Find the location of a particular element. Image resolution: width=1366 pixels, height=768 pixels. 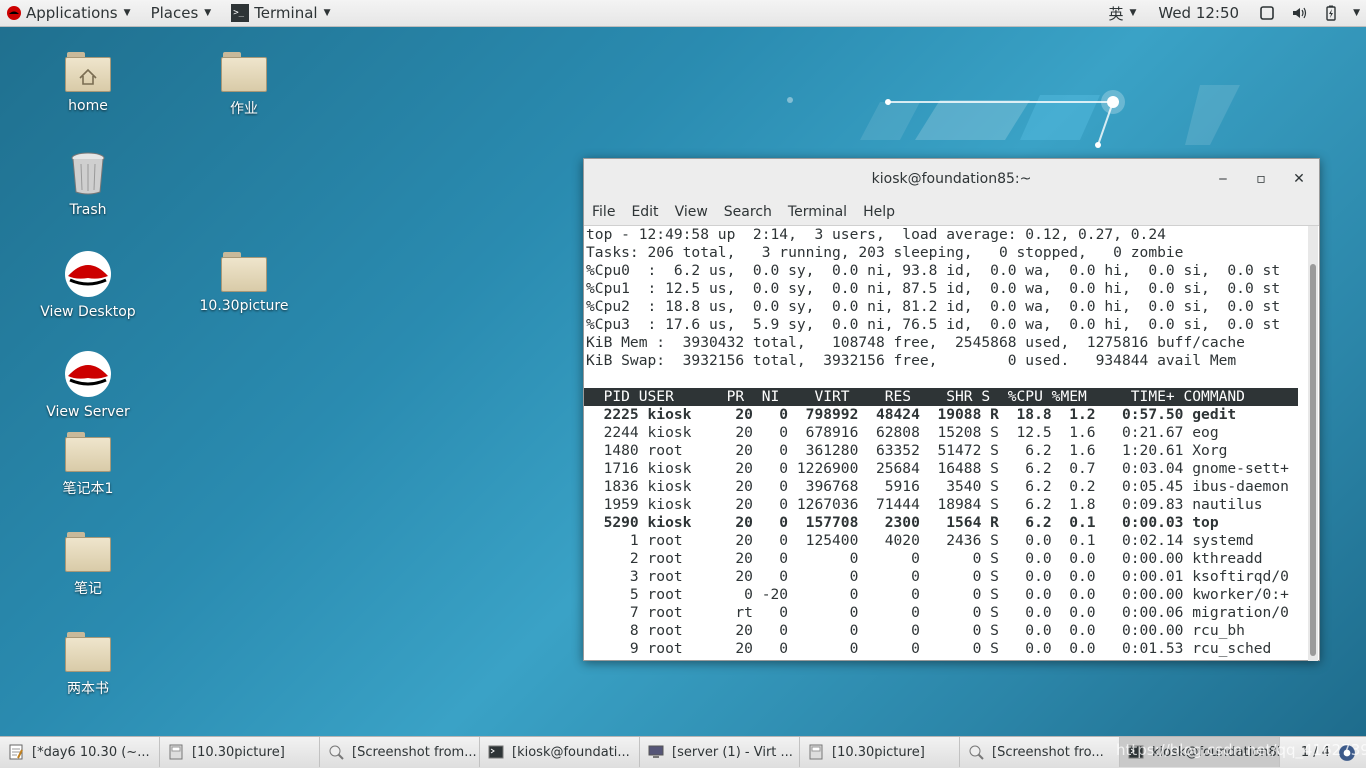

maximize-icon: ▫ is located at coordinates (1261, 179).